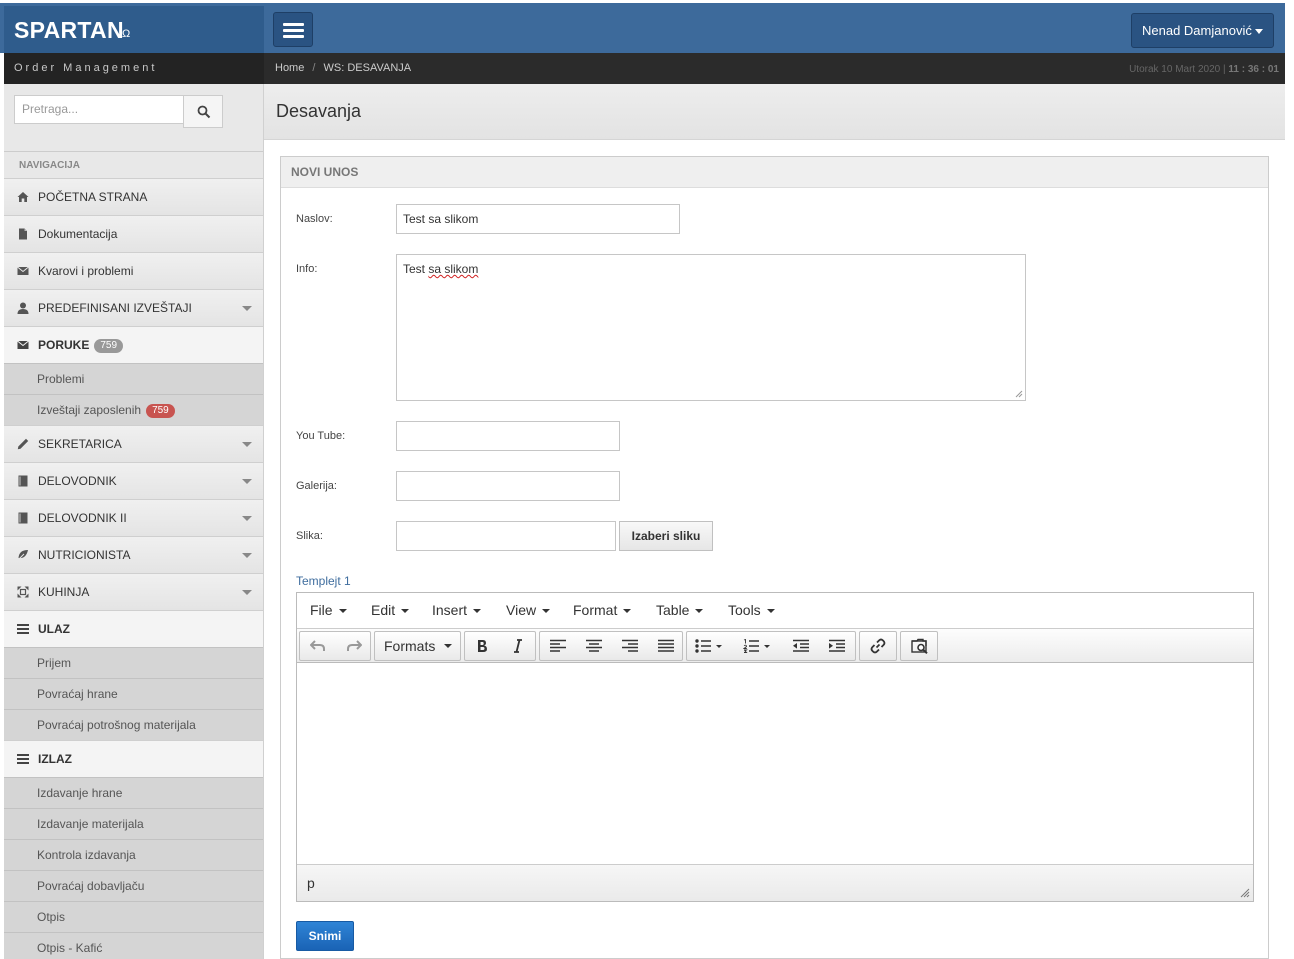 Image resolution: width=1294 pixels, height=959 pixels. Describe the element at coordinates (23, 344) in the screenshot. I see `envelope-icon` at that location.